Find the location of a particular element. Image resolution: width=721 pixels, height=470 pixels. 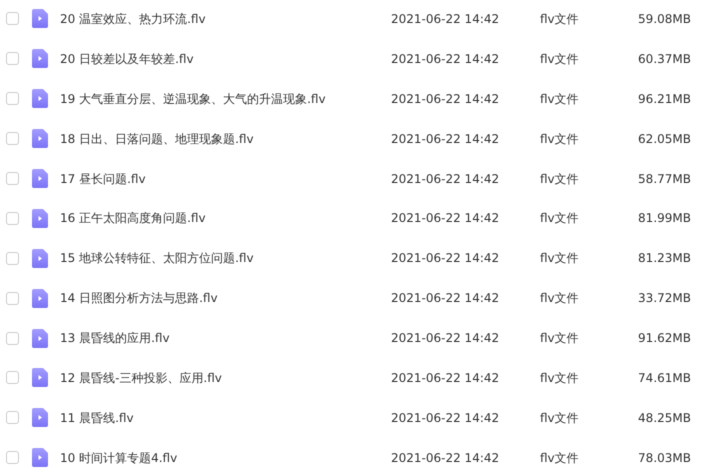

file-size: 59.08MB is located at coordinates (664, 19).